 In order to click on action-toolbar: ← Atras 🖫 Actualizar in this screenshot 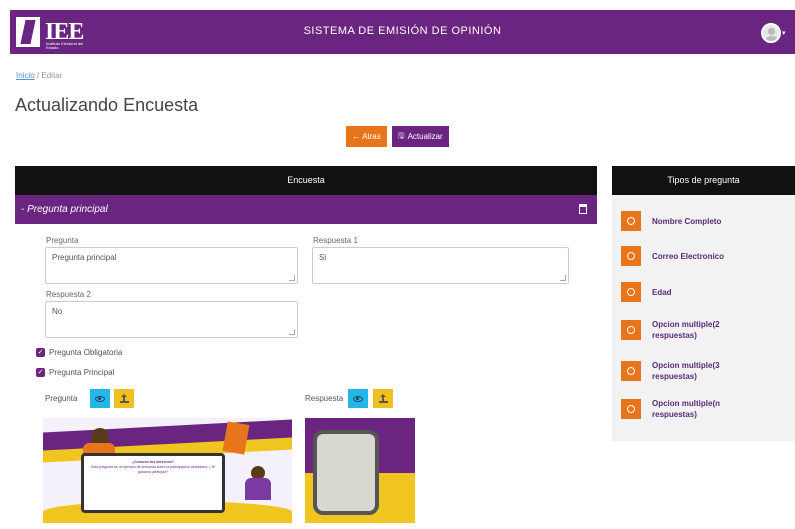, I will do `click(397, 136)`.